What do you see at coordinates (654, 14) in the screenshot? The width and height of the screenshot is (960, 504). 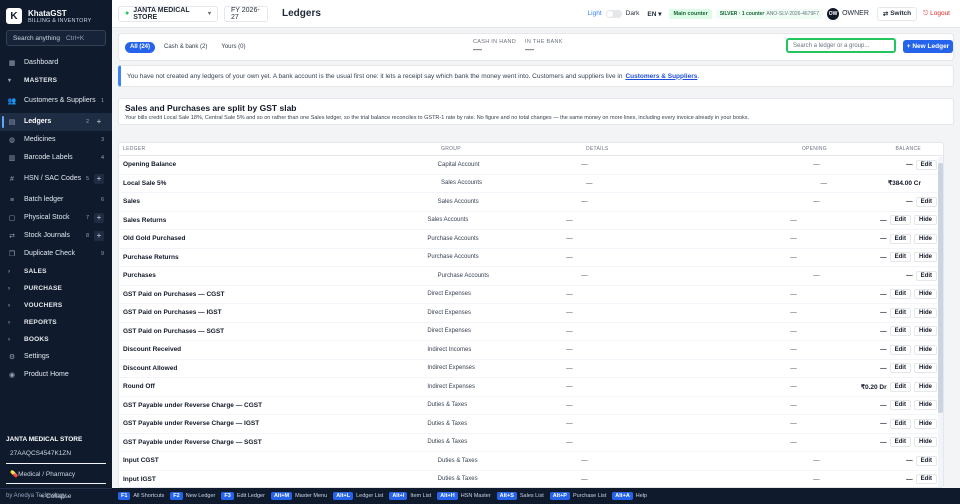 I see `language-selector: EN ▾` at bounding box center [654, 14].